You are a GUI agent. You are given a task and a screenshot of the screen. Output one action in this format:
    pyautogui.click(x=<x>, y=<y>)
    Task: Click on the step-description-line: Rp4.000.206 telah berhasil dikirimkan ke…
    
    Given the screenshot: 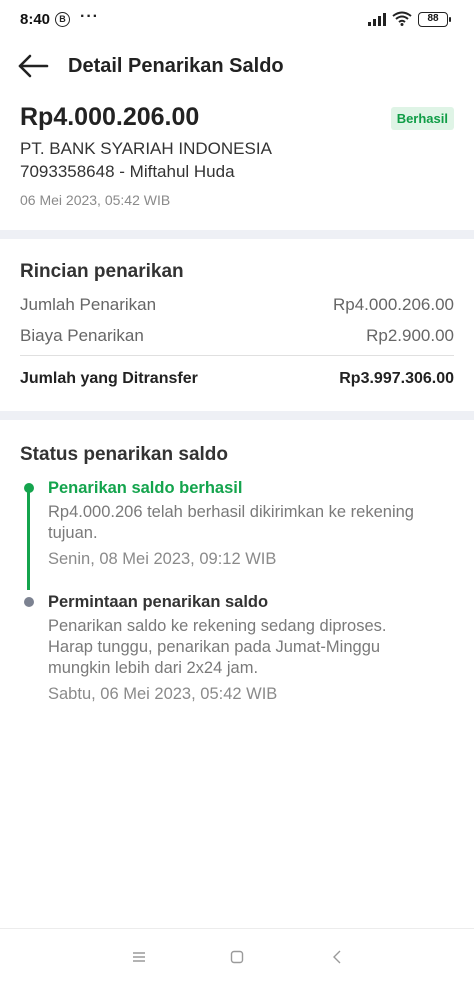 What is the action you would take?
    pyautogui.click(x=231, y=512)
    